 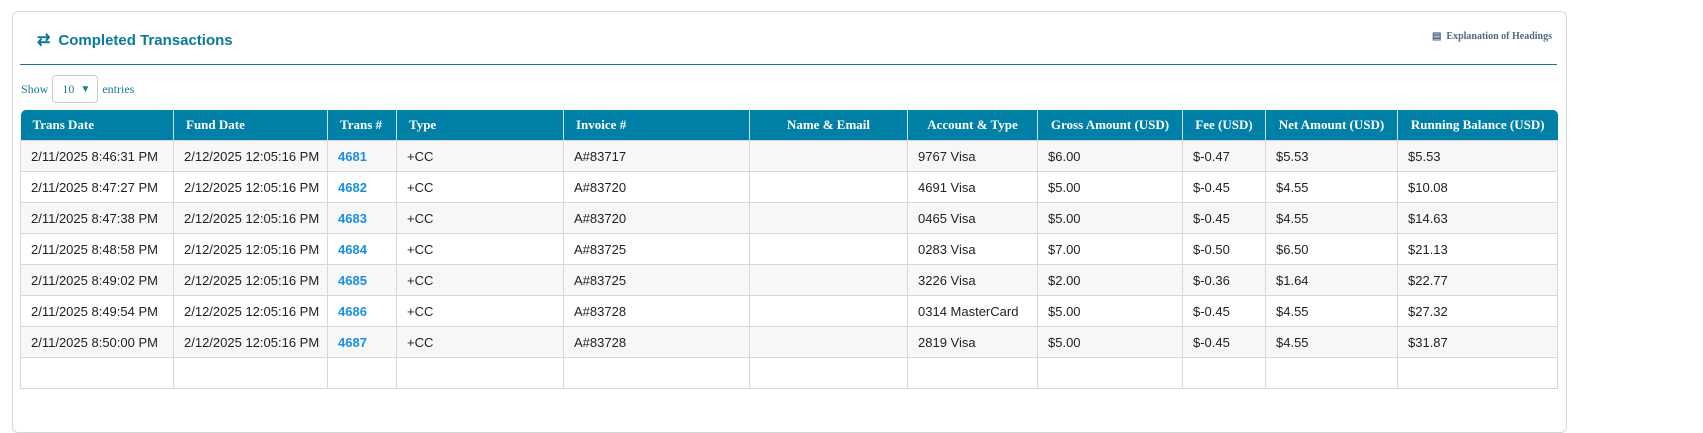 What do you see at coordinates (1477, 218) in the screenshot?
I see `table-cell: $14.63` at bounding box center [1477, 218].